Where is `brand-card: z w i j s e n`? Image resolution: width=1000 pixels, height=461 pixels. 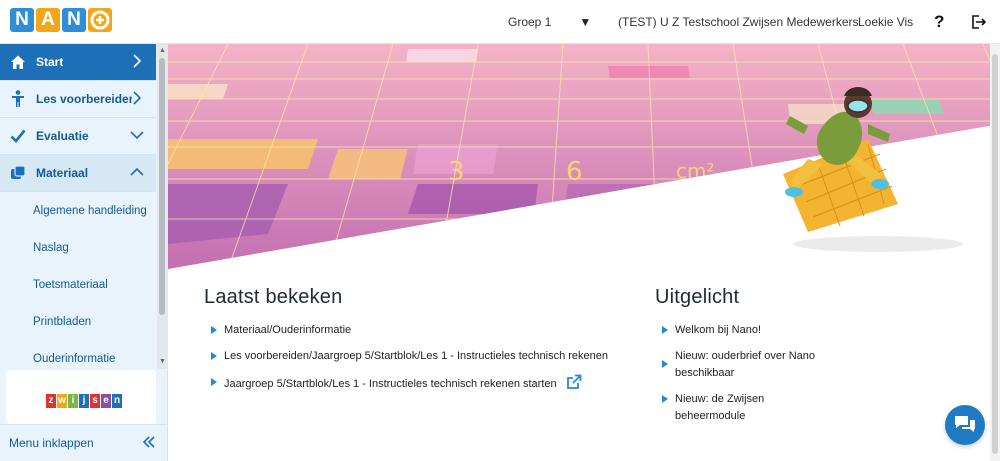
brand-card: z w i j s e n is located at coordinates (81, 397).